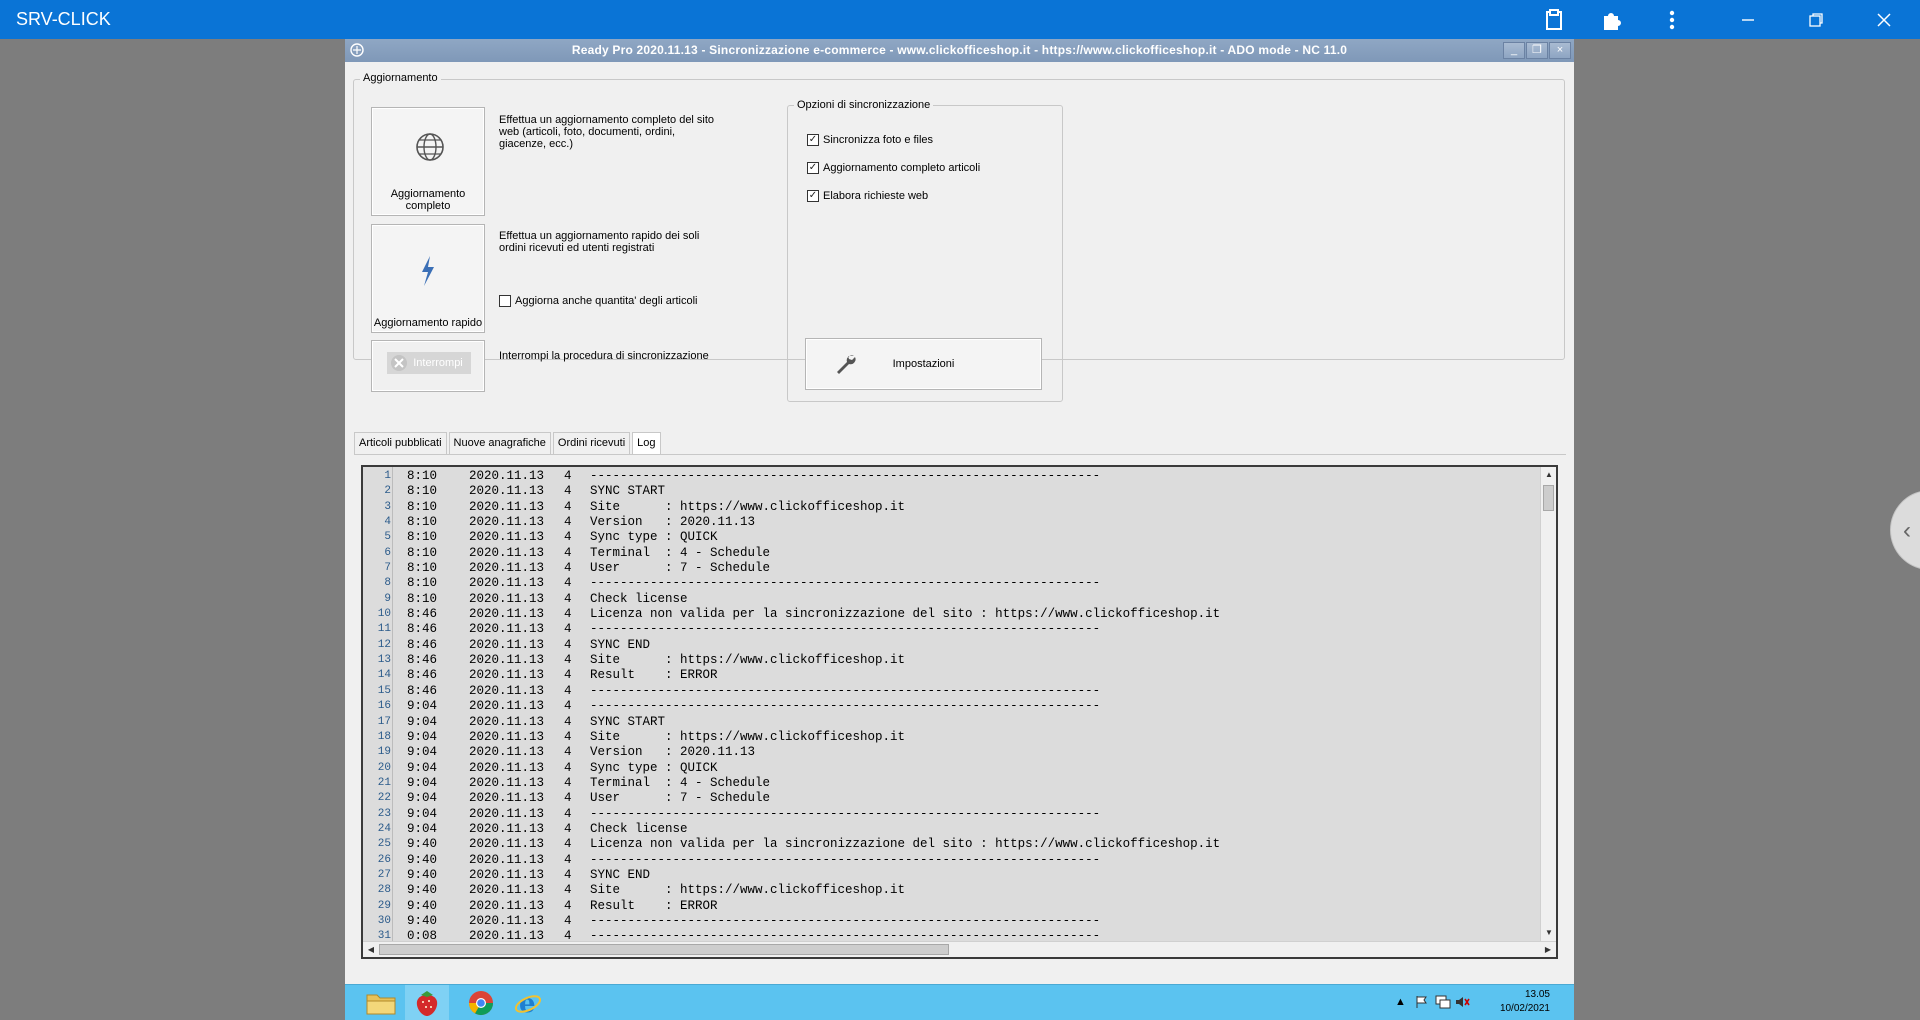 The width and height of the screenshot is (1920, 1020). I want to click on settings-button: Impostazioni, so click(923, 364).